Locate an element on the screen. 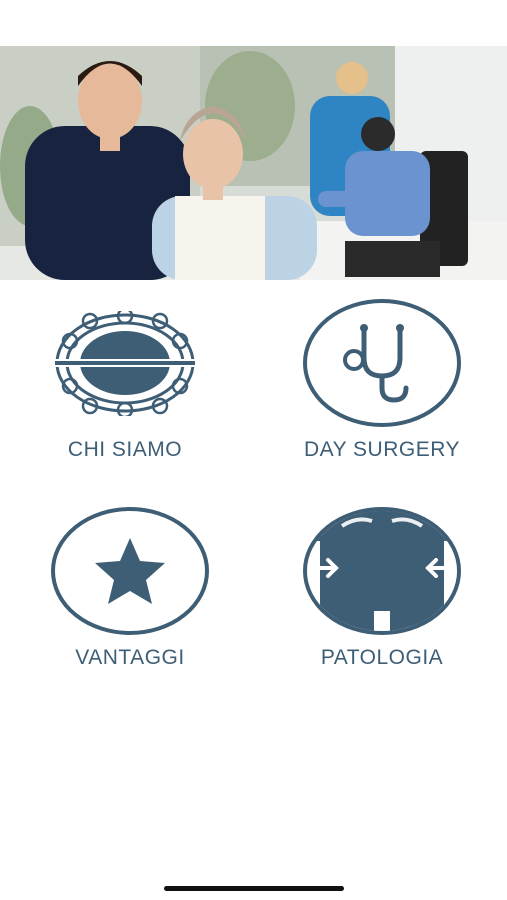  crest-icon is located at coordinates (125, 363).